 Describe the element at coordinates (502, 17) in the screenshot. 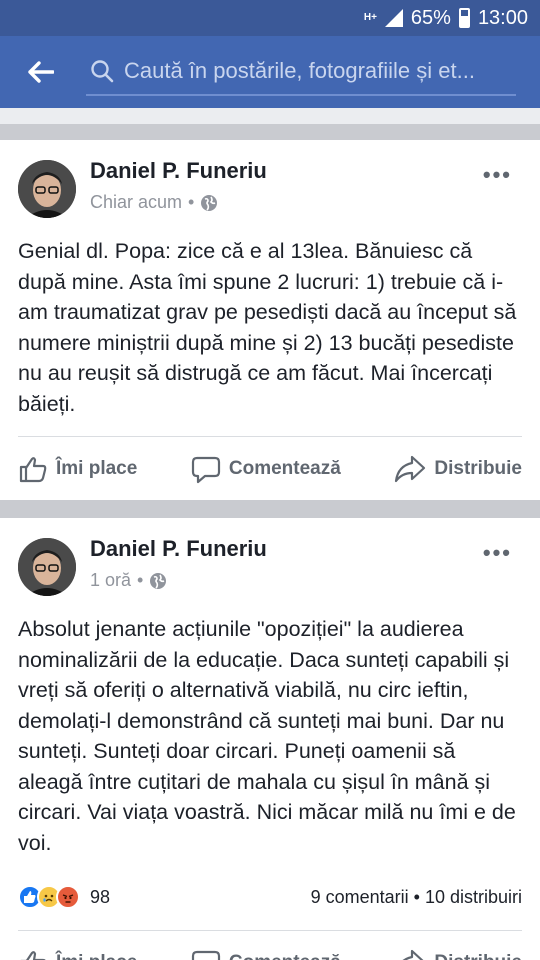

I see `clock: 13:00` at that location.